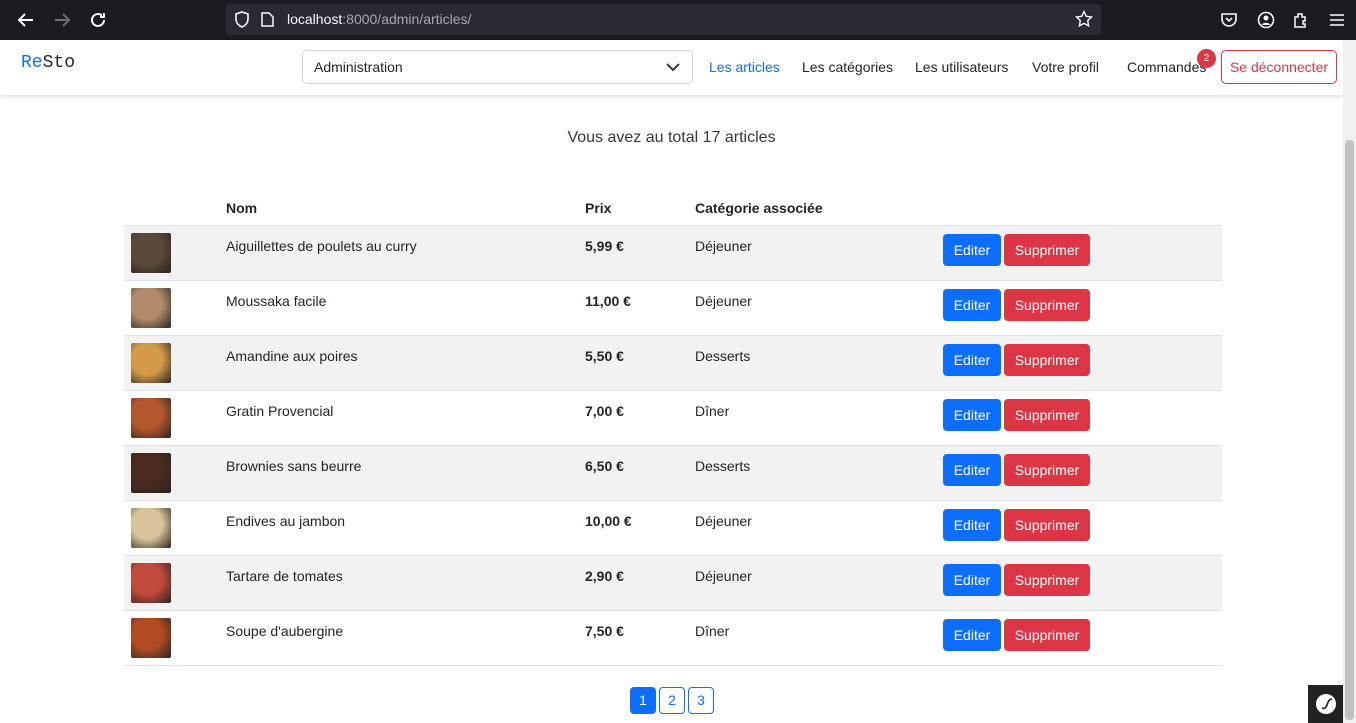 The width and height of the screenshot is (1356, 723). Describe the element at coordinates (1279, 67) in the screenshot. I see `logout-button: Se déconnecter` at that location.